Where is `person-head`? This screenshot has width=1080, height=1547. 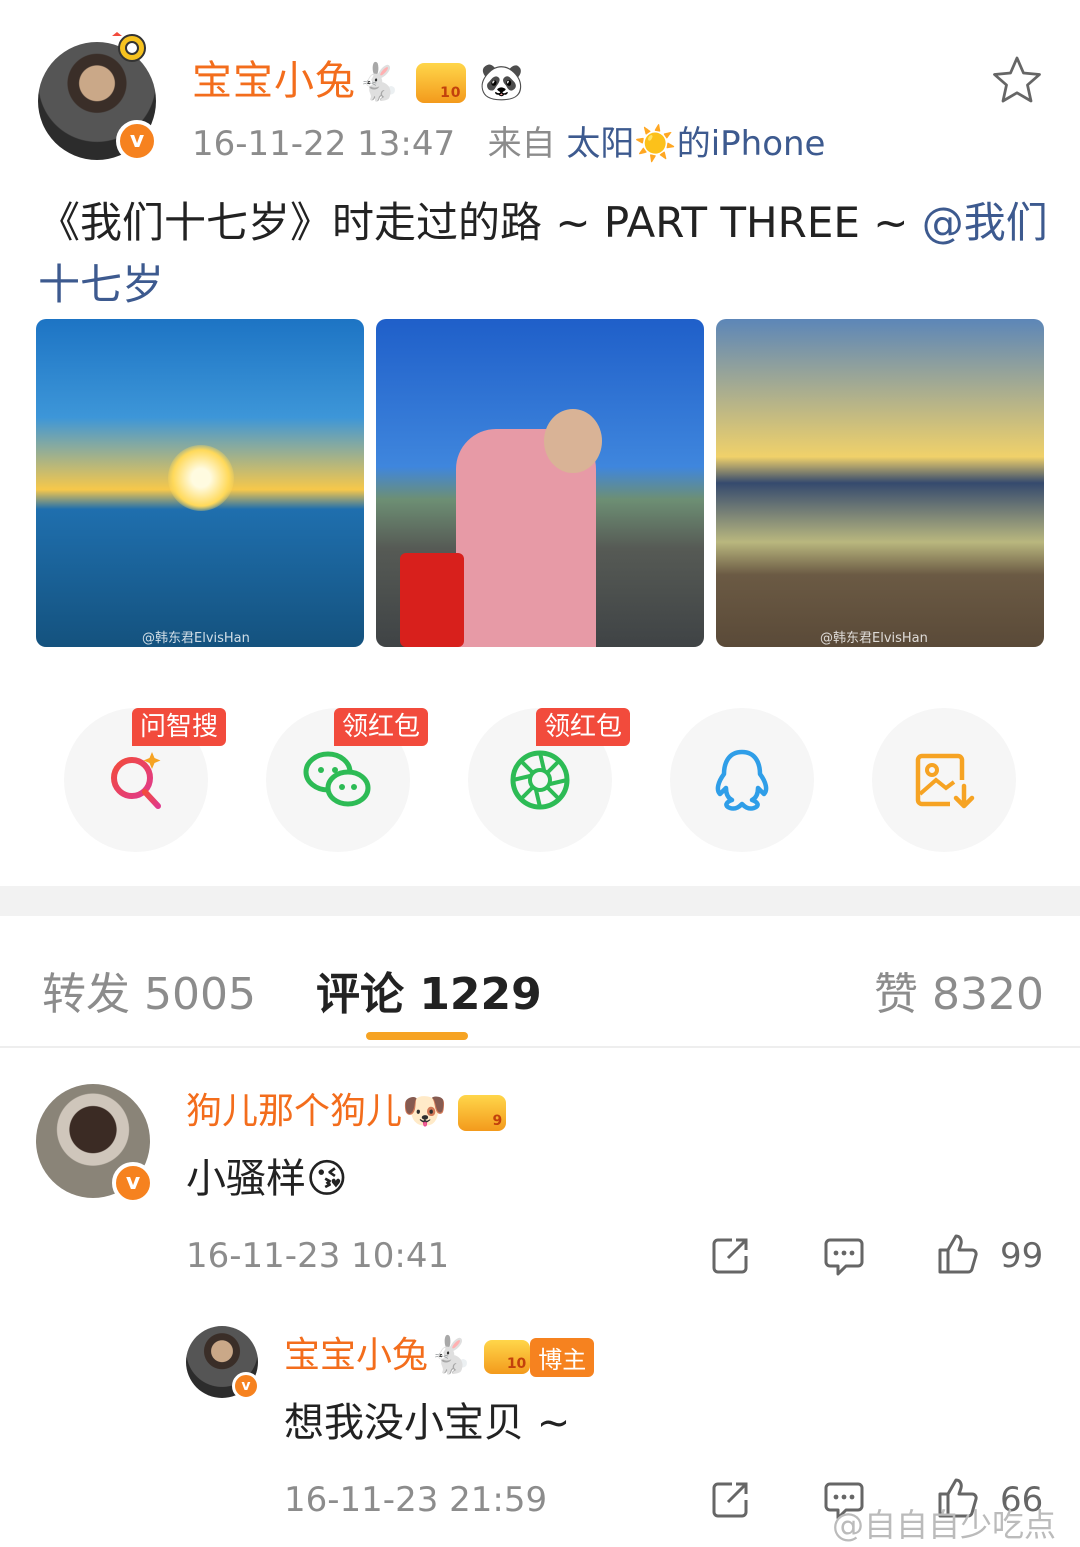
person-head is located at coordinates (573, 441).